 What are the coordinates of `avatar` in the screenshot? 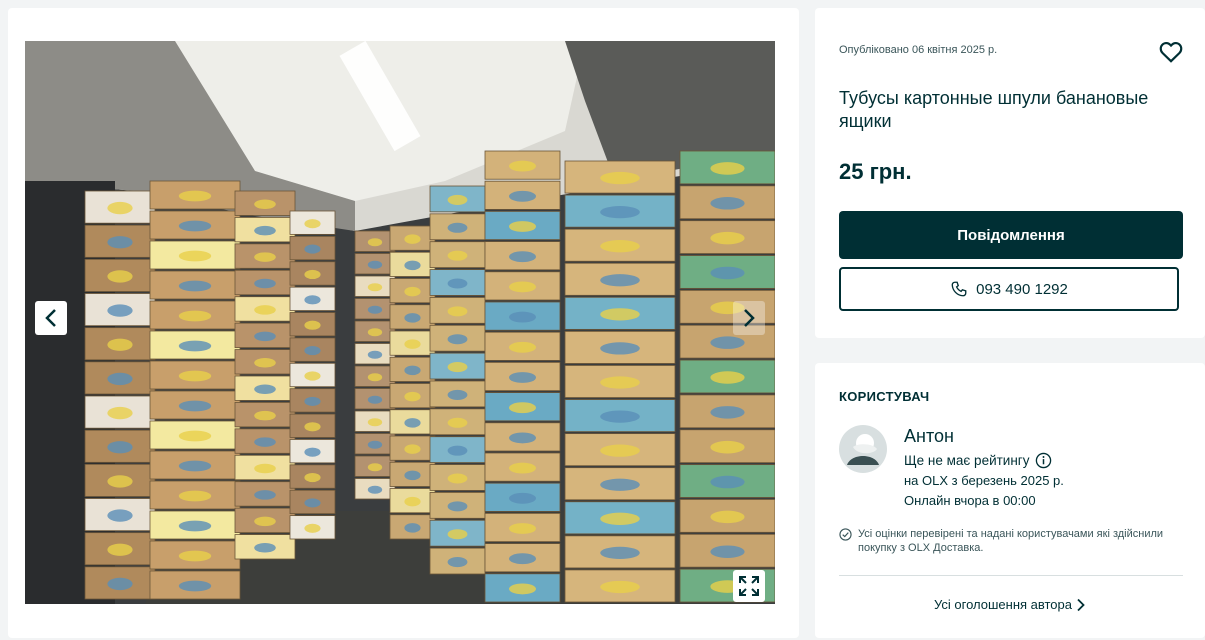 It's located at (863, 449).